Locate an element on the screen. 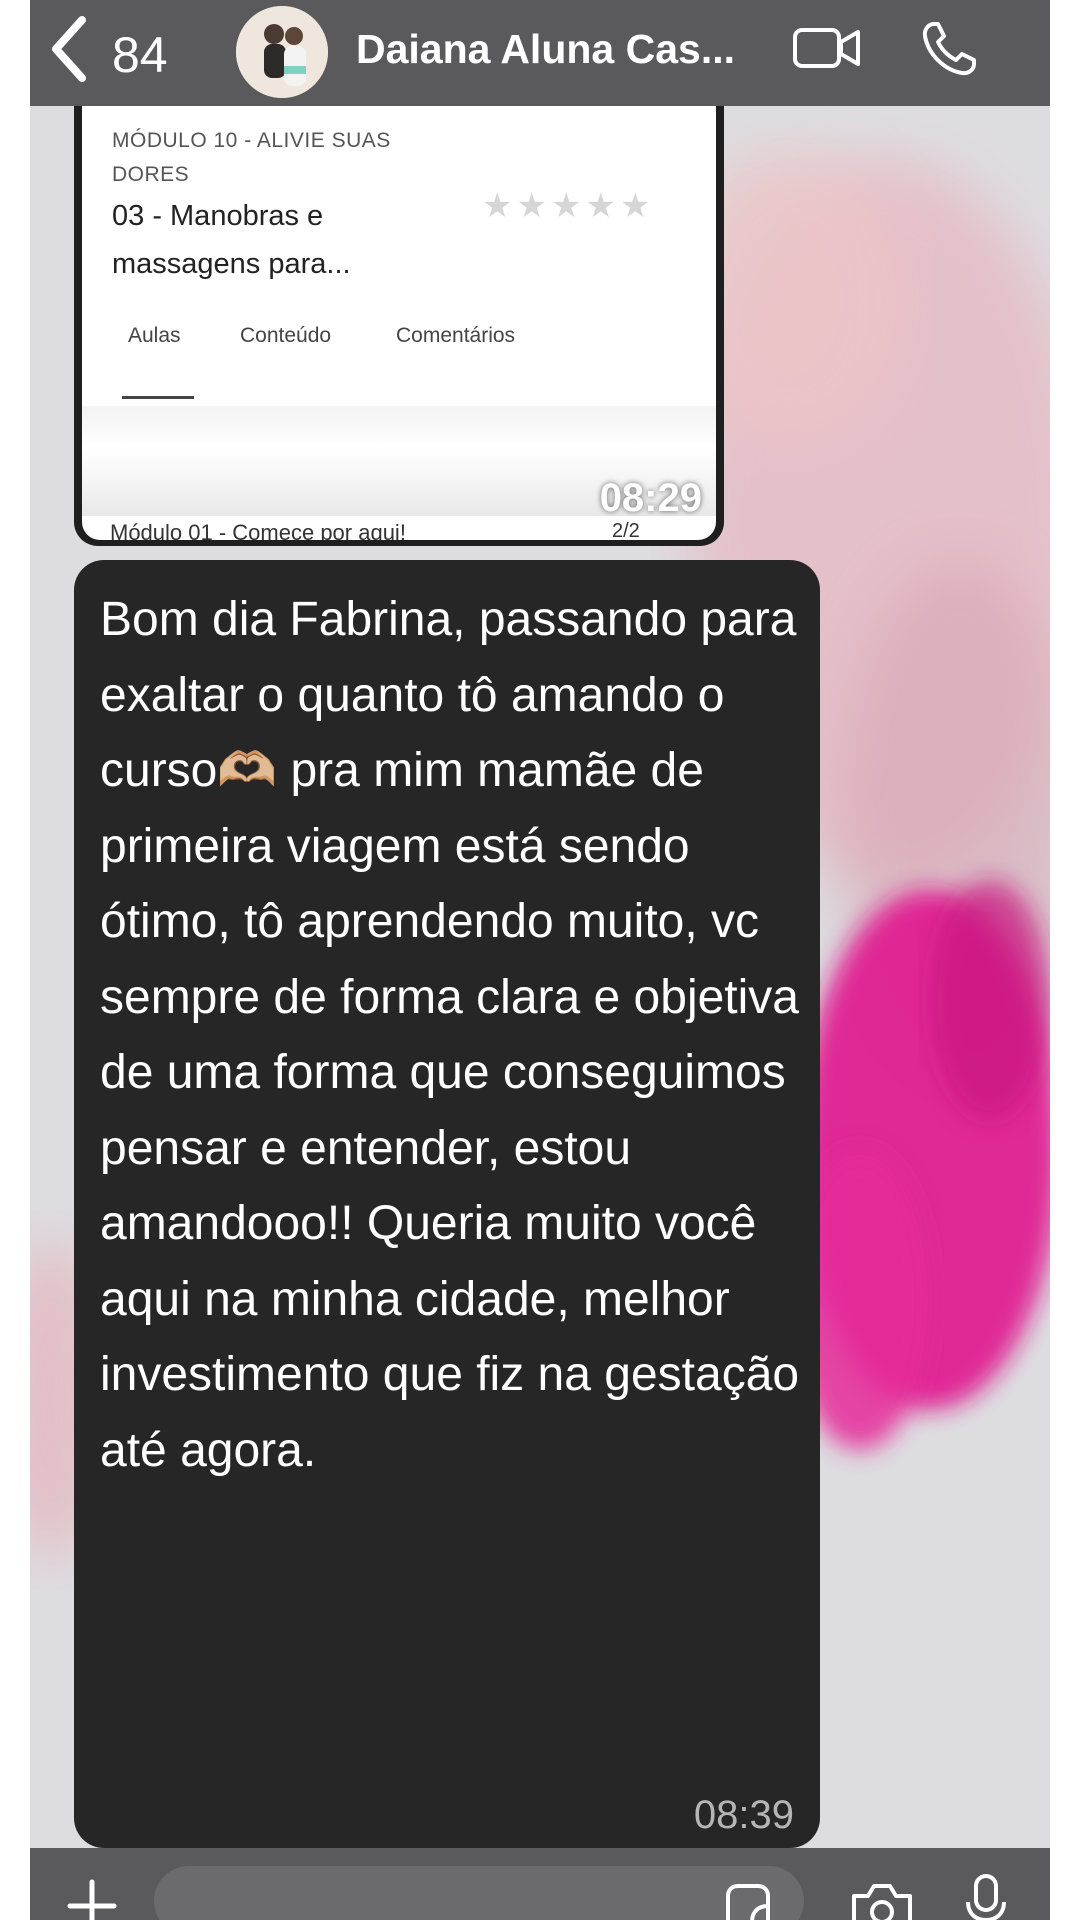 The height and width of the screenshot is (1920, 1080). video-call-icon is located at coordinates (827, 48).